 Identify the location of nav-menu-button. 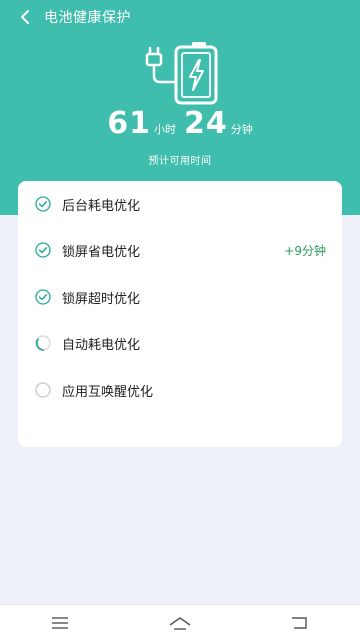
(60, 623).